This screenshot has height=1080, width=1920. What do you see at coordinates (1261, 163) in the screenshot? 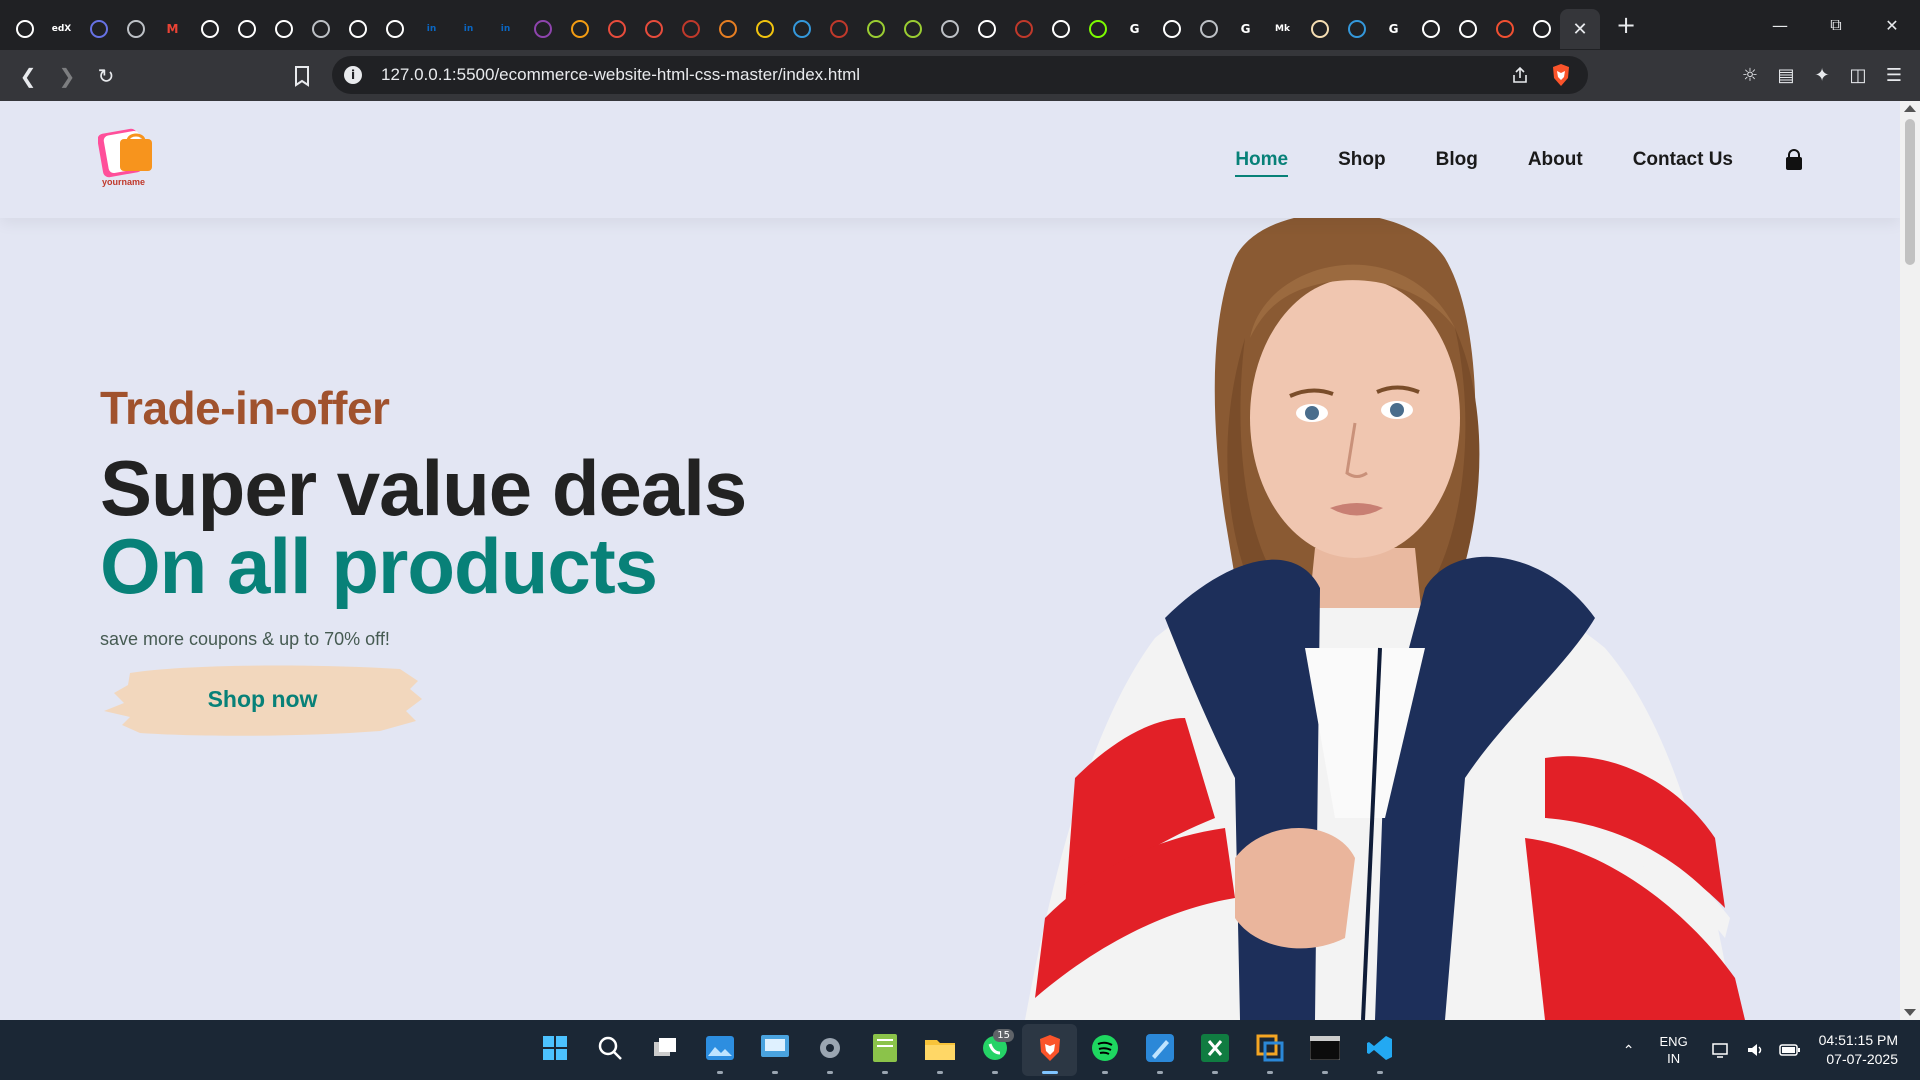
I see `nav-link-home: Home` at bounding box center [1261, 163].